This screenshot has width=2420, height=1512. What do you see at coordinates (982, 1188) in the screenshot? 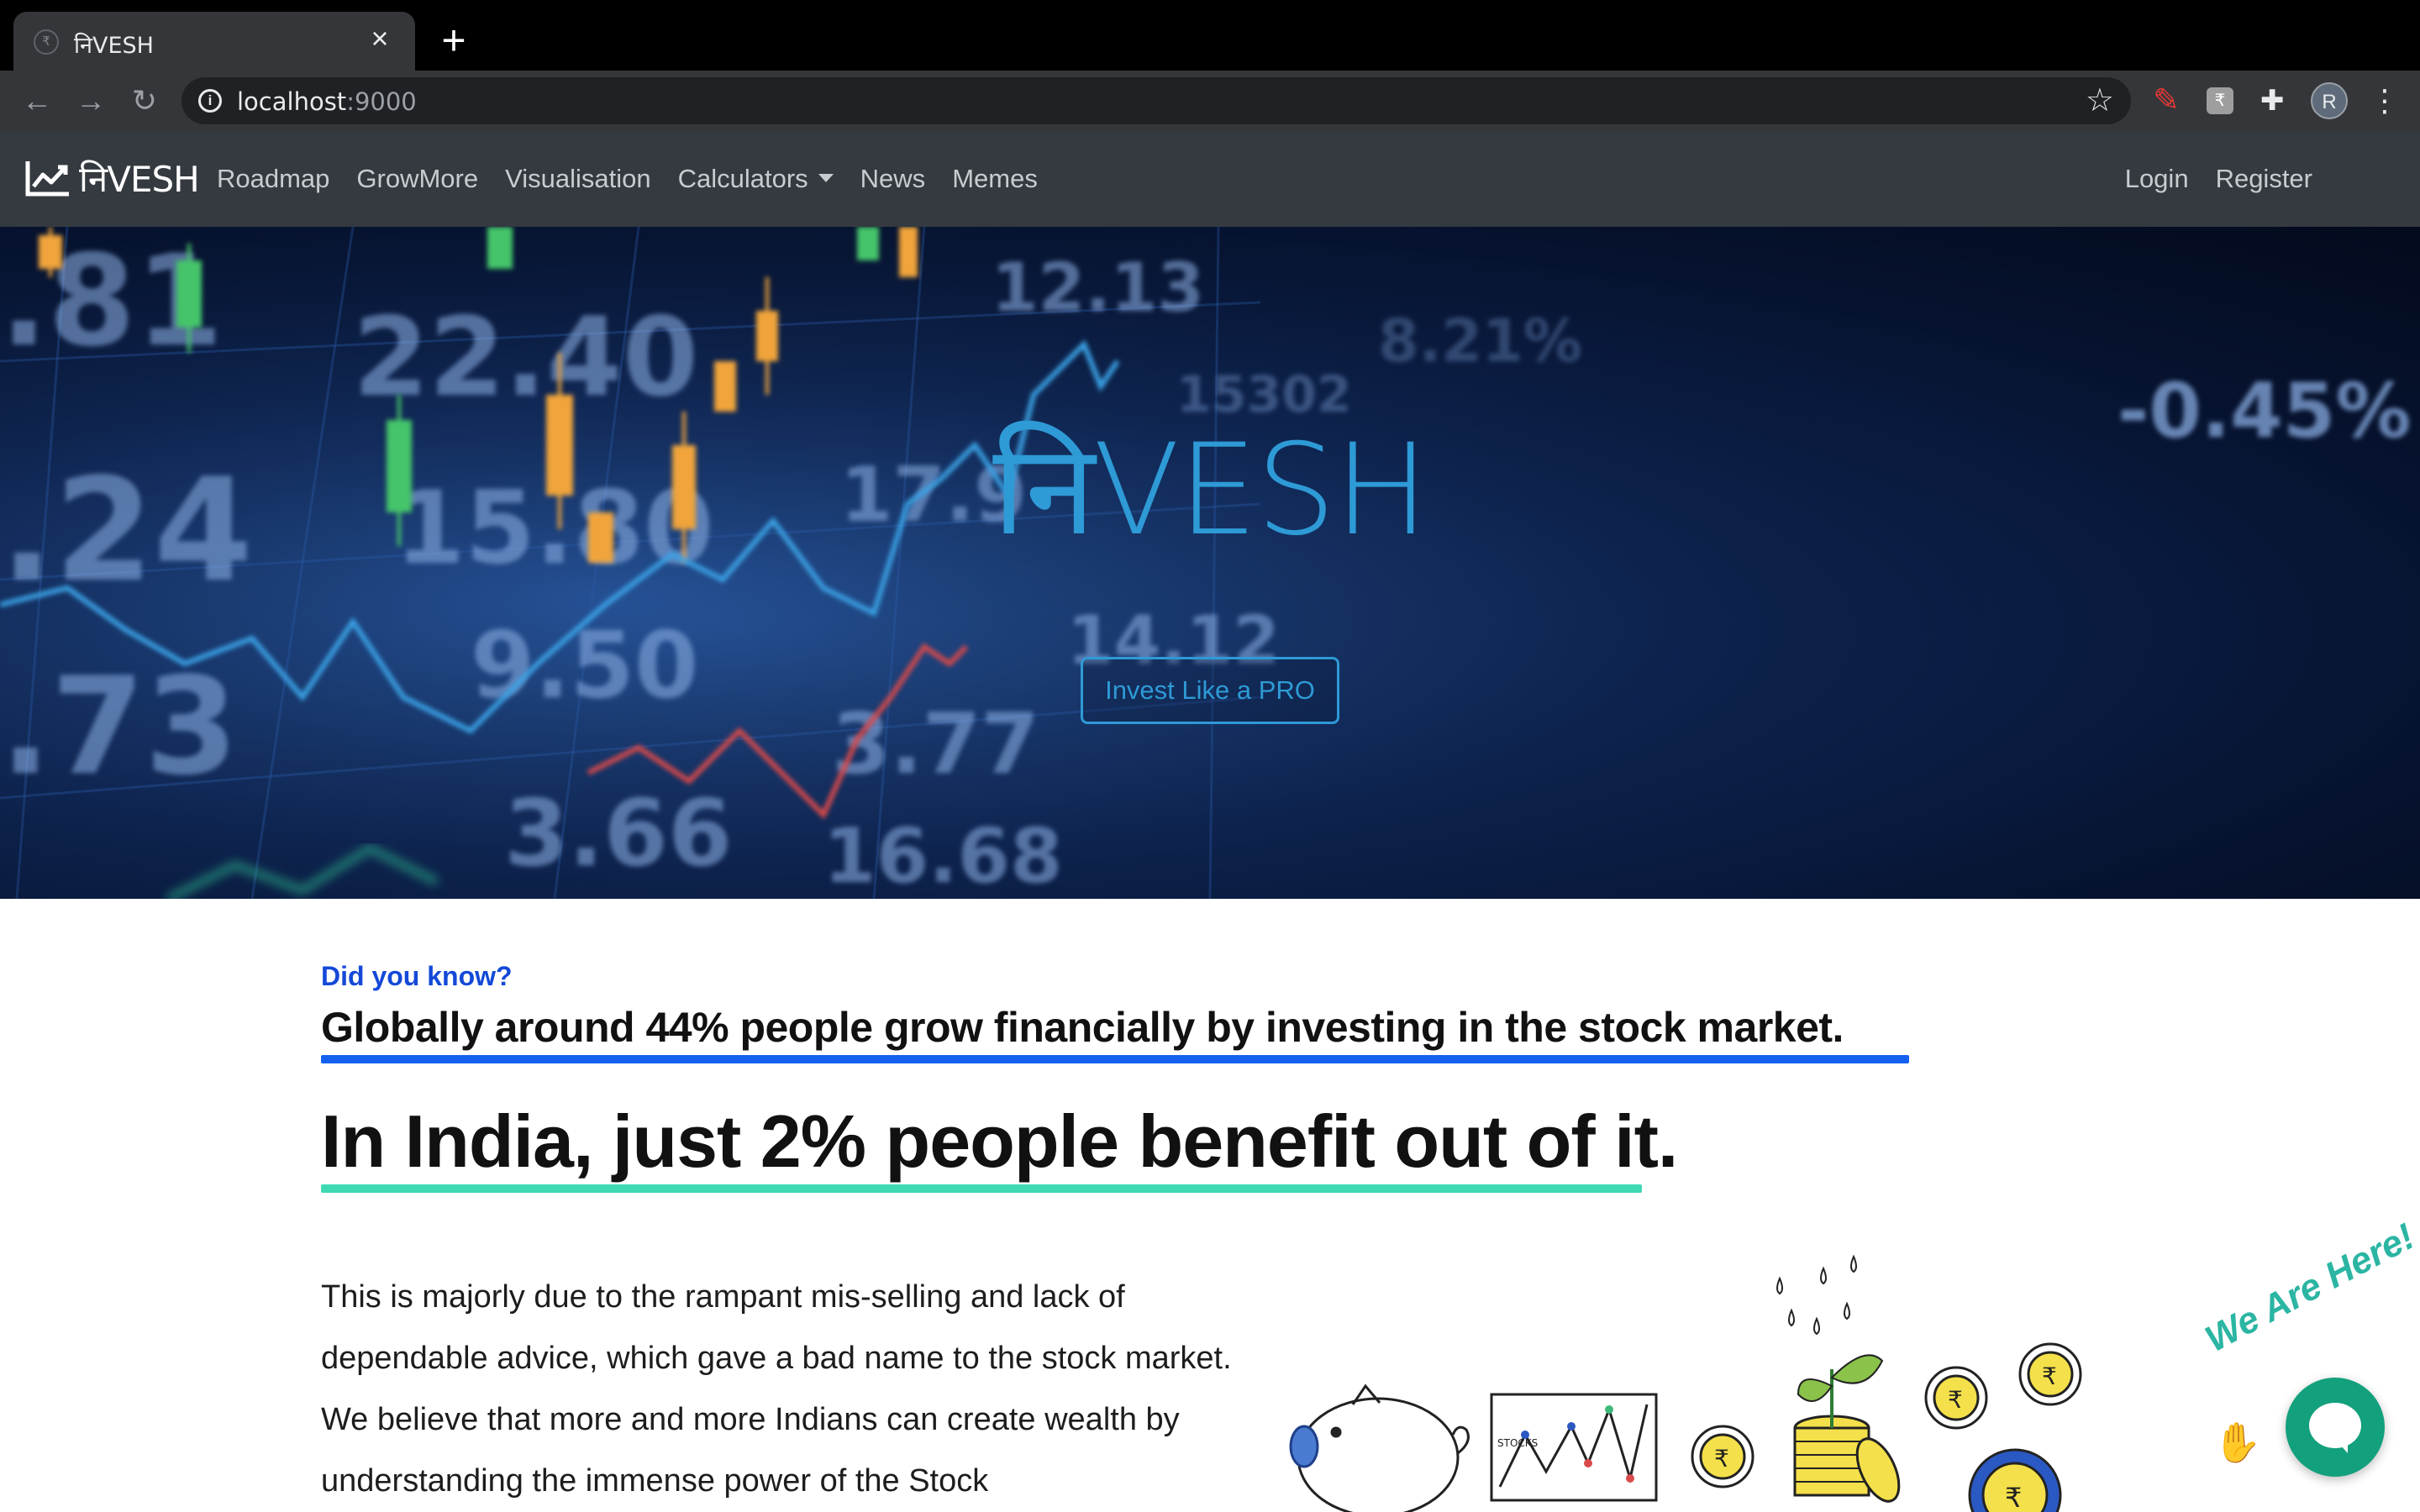
I see `headline-underline-green` at bounding box center [982, 1188].